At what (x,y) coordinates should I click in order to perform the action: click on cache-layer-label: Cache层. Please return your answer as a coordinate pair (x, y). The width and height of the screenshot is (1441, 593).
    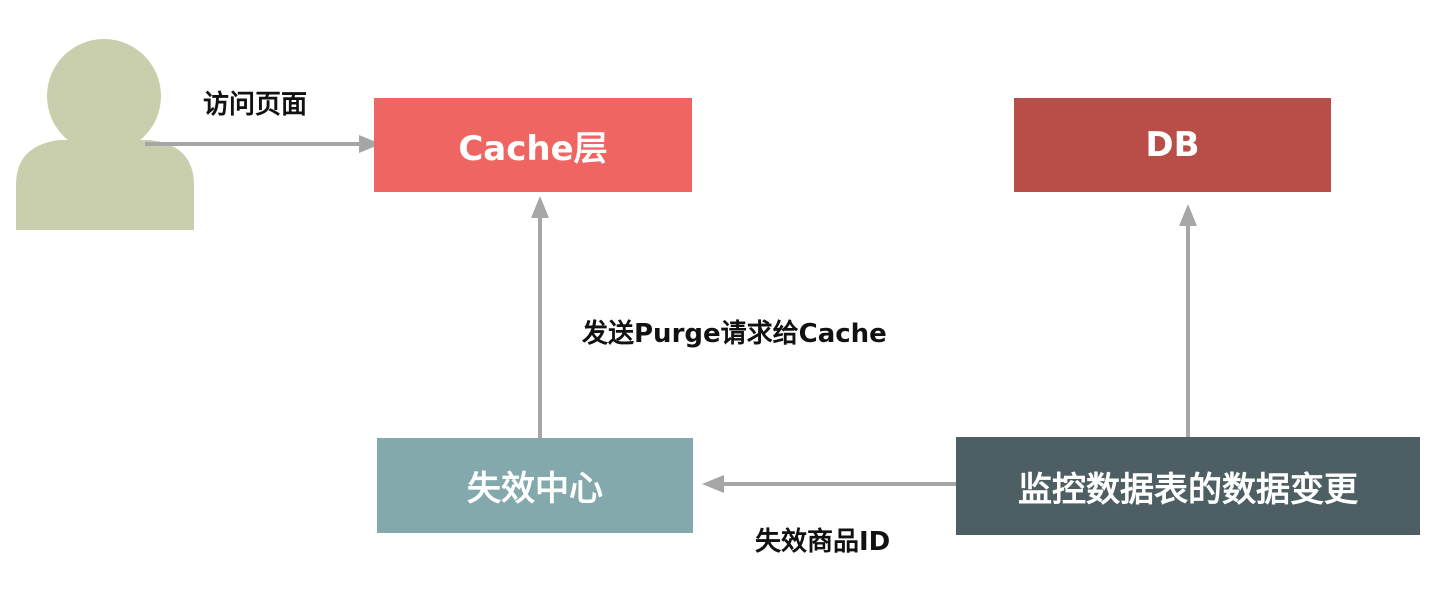
    Looking at the image, I should click on (533, 148).